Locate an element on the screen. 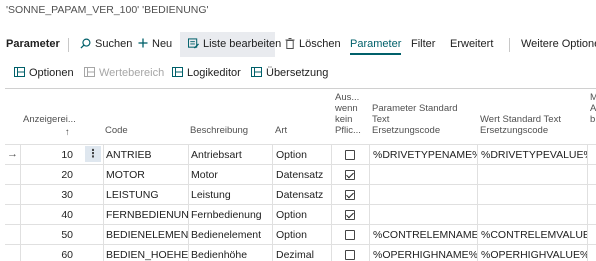  cell-display-order: 60 is located at coordinates (49, 253).